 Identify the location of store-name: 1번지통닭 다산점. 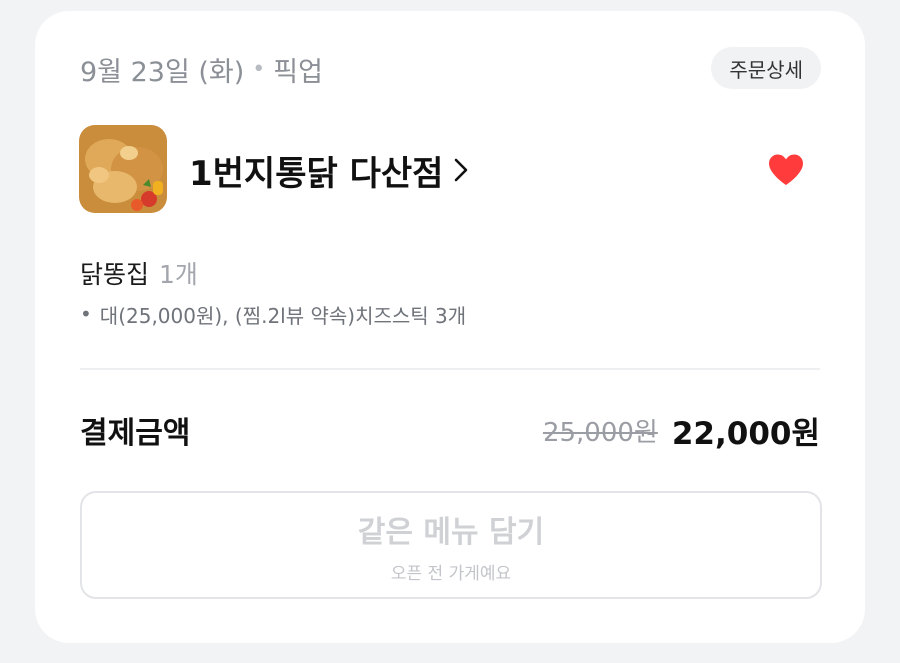
(316, 173).